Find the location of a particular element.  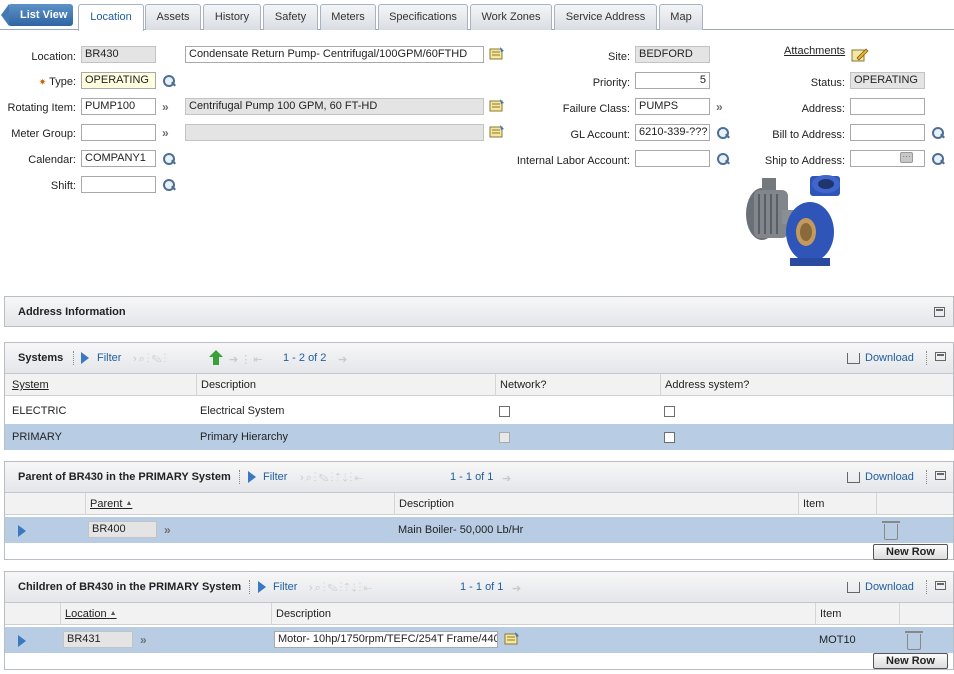

attachments-link: Attachments is located at coordinates (814, 51).